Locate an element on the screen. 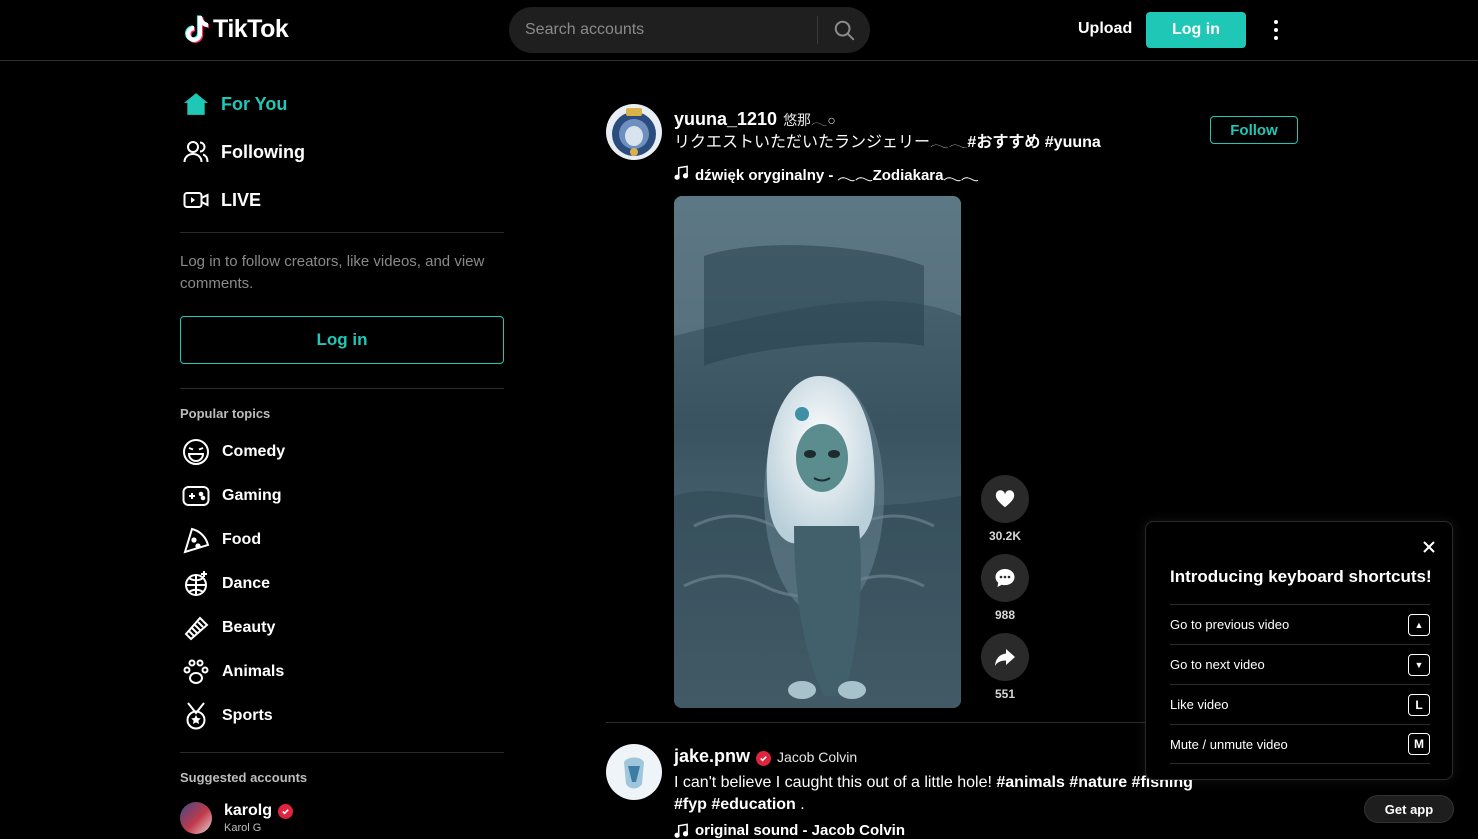  nav-label: LIVE is located at coordinates (241, 199).